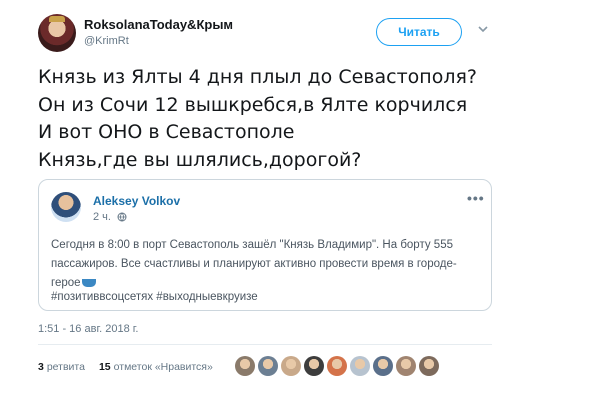 This screenshot has height=404, width=600. What do you see at coordinates (66, 283) in the screenshot?
I see `quoted-text-last: герое` at bounding box center [66, 283].